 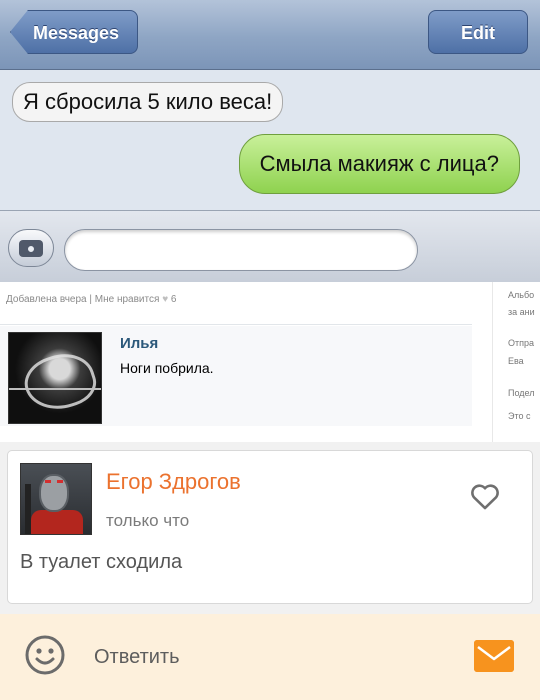 What do you see at coordinates (139, 343) in the screenshot?
I see `comment-author: Илья` at bounding box center [139, 343].